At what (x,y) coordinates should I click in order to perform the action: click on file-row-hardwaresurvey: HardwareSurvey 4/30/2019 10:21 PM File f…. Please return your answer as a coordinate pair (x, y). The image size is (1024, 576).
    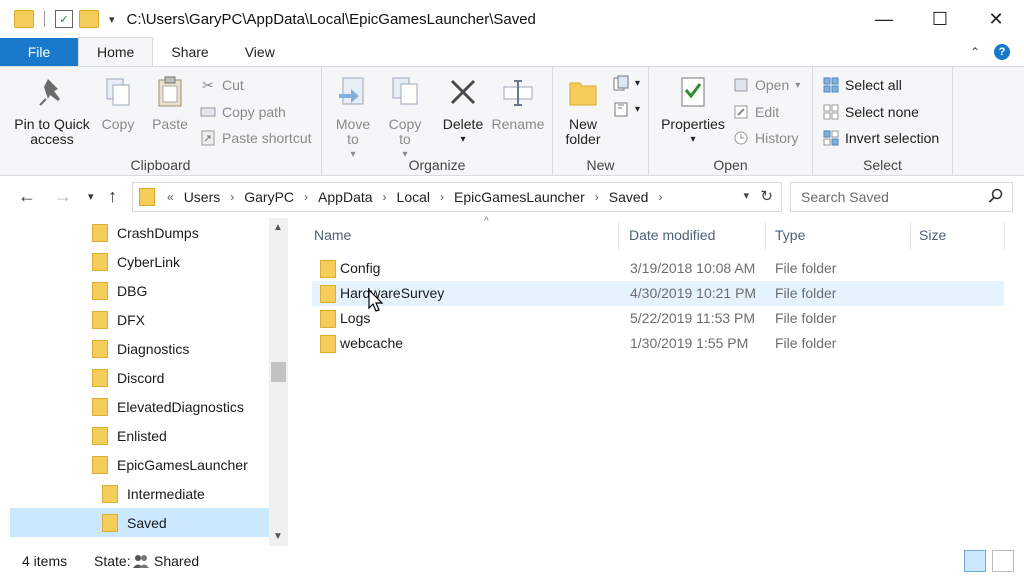
    Looking at the image, I should click on (658, 293).